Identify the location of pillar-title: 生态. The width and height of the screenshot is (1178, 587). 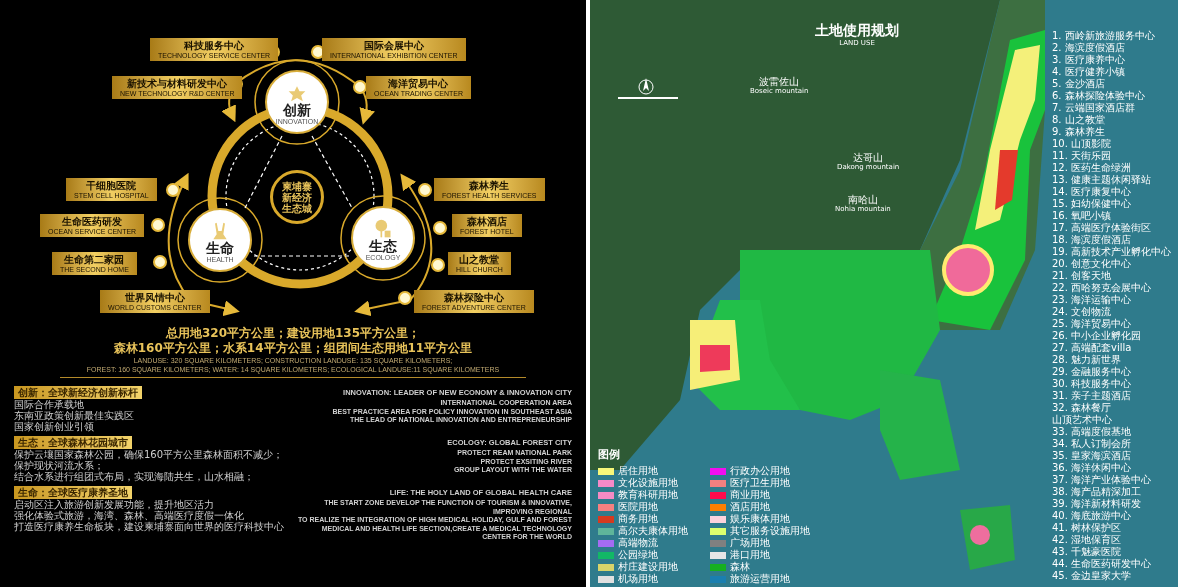
(383, 246).